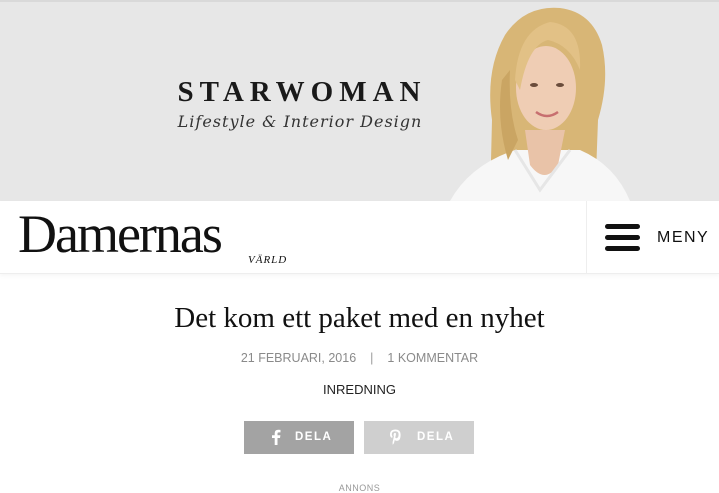 This screenshot has width=719, height=493. What do you see at coordinates (436, 437) in the screenshot?
I see `pinterest-share-label: DELA` at bounding box center [436, 437].